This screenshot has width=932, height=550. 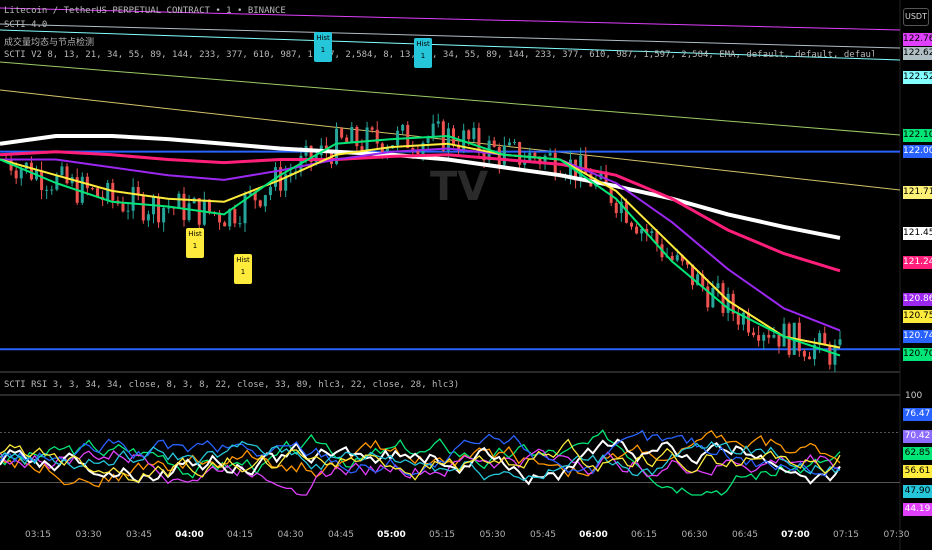 I want to click on oscillator-value-tag: 62.85, so click(x=917, y=453).